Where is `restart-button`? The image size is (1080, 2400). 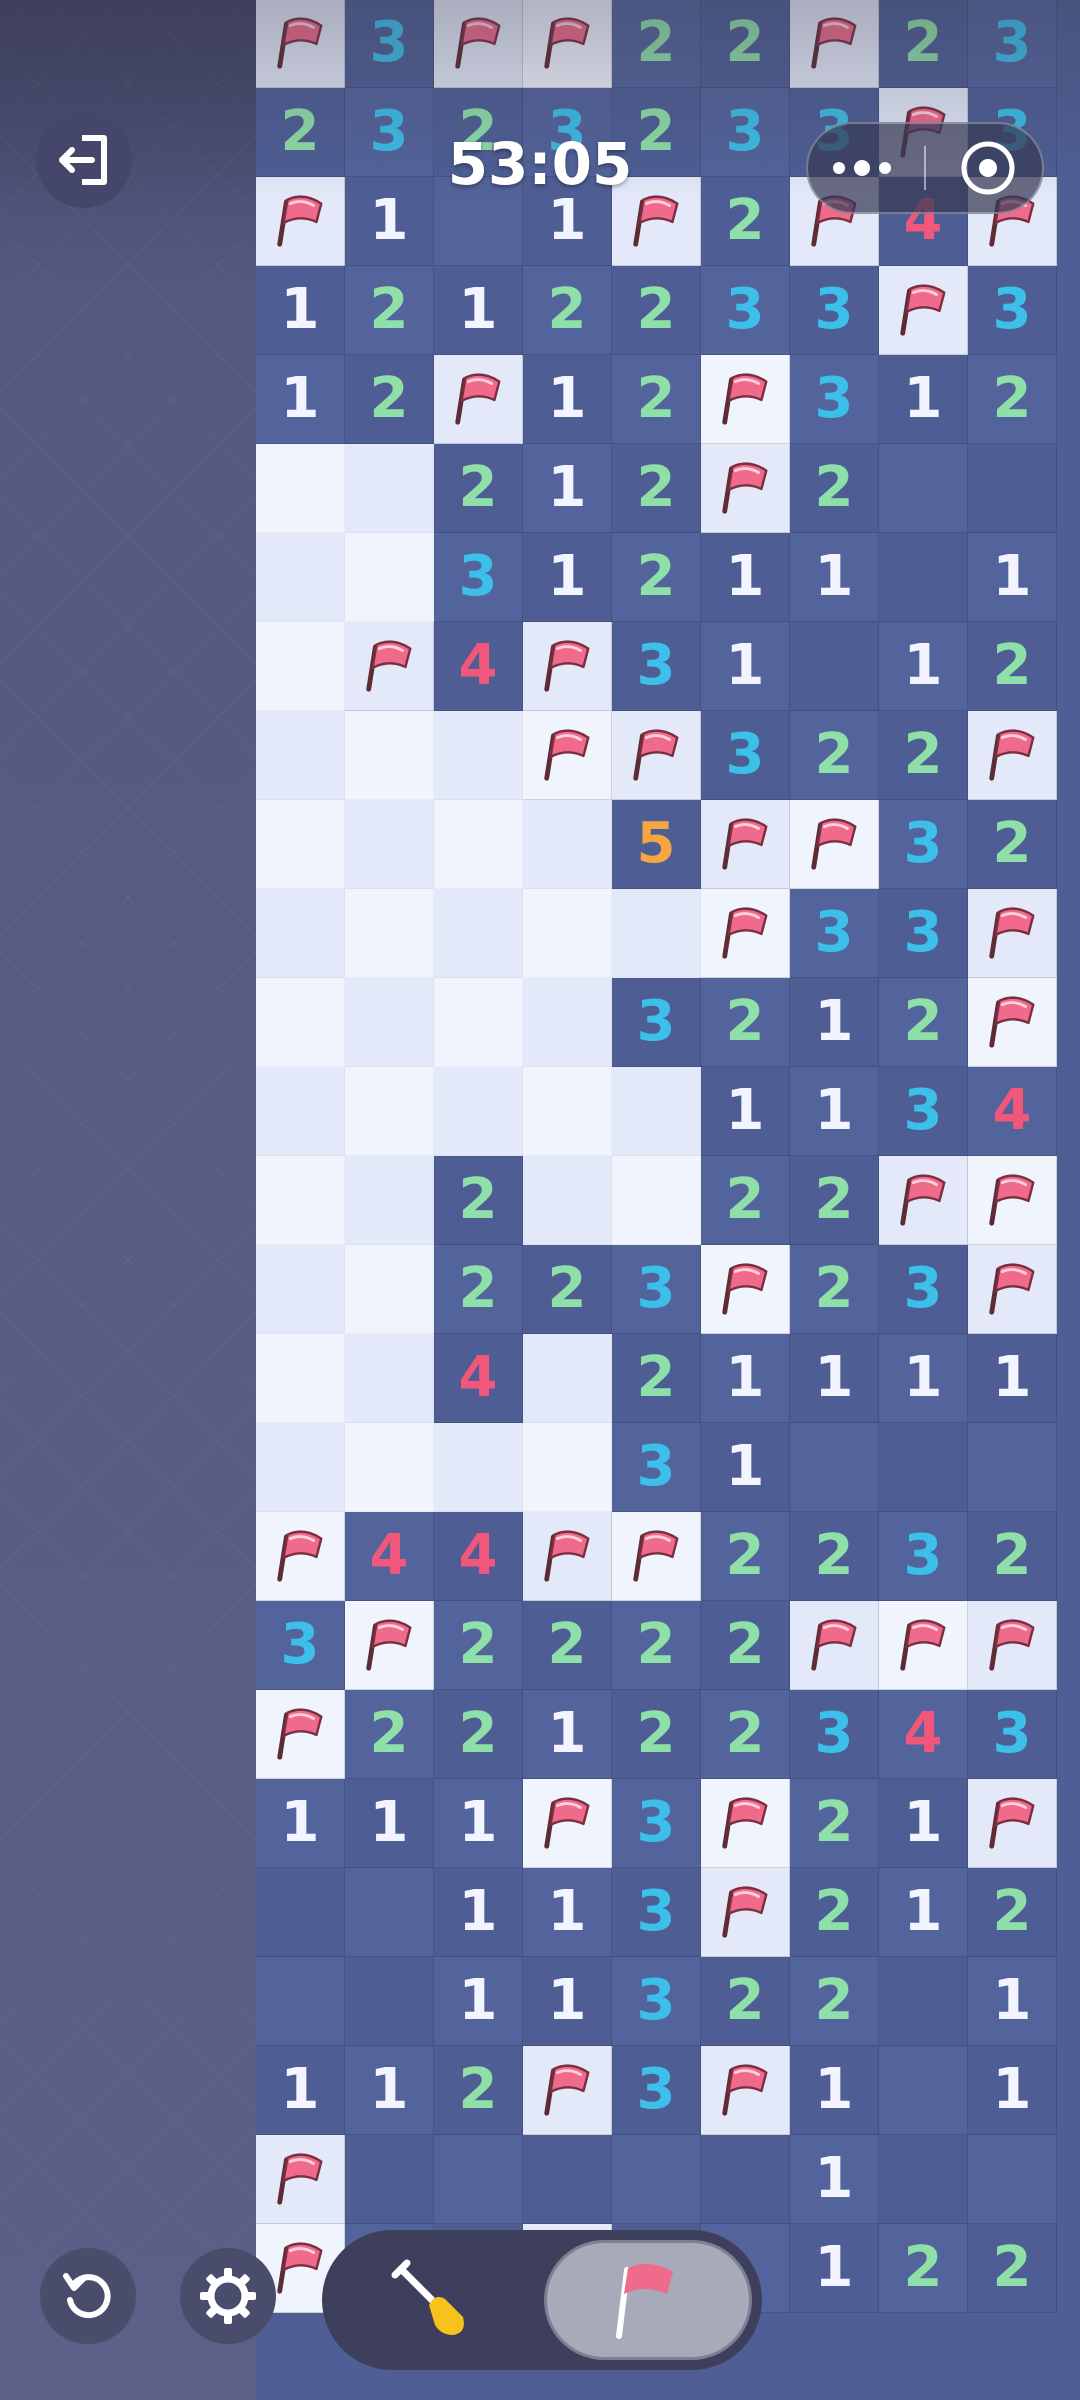
restart-button is located at coordinates (88, 2296).